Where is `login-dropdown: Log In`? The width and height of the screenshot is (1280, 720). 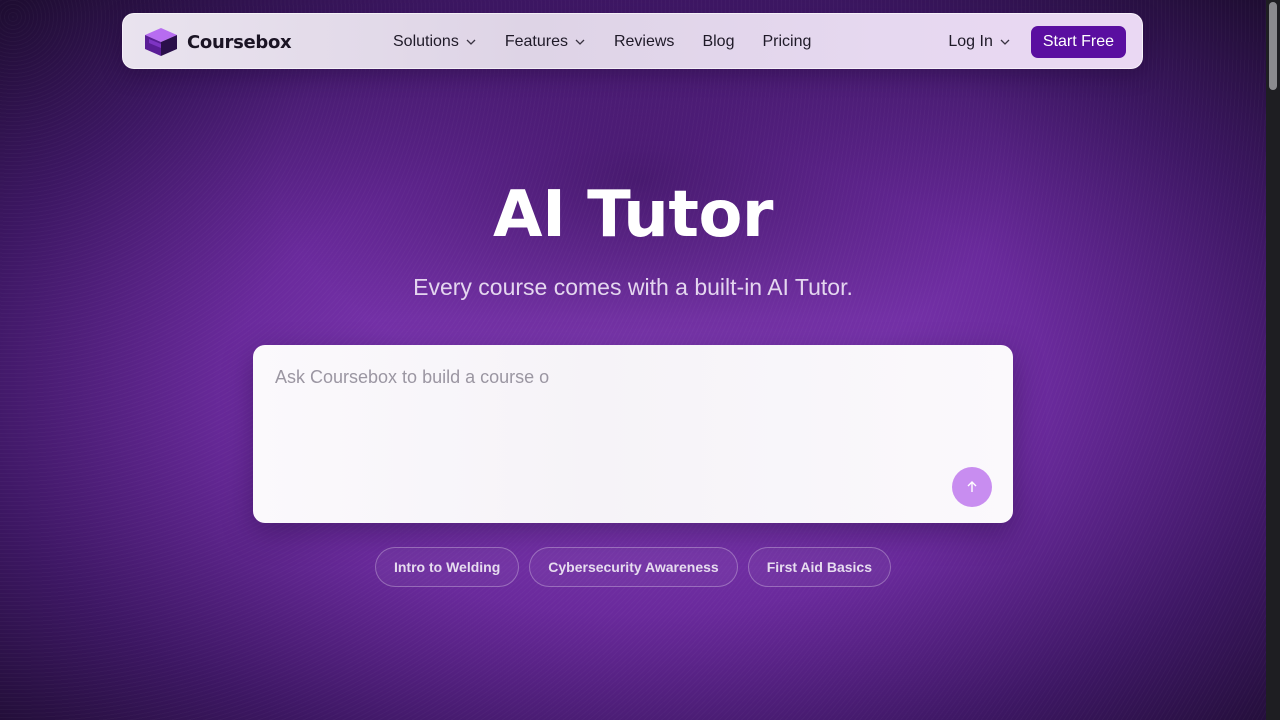
login-dropdown: Log In is located at coordinates (979, 42).